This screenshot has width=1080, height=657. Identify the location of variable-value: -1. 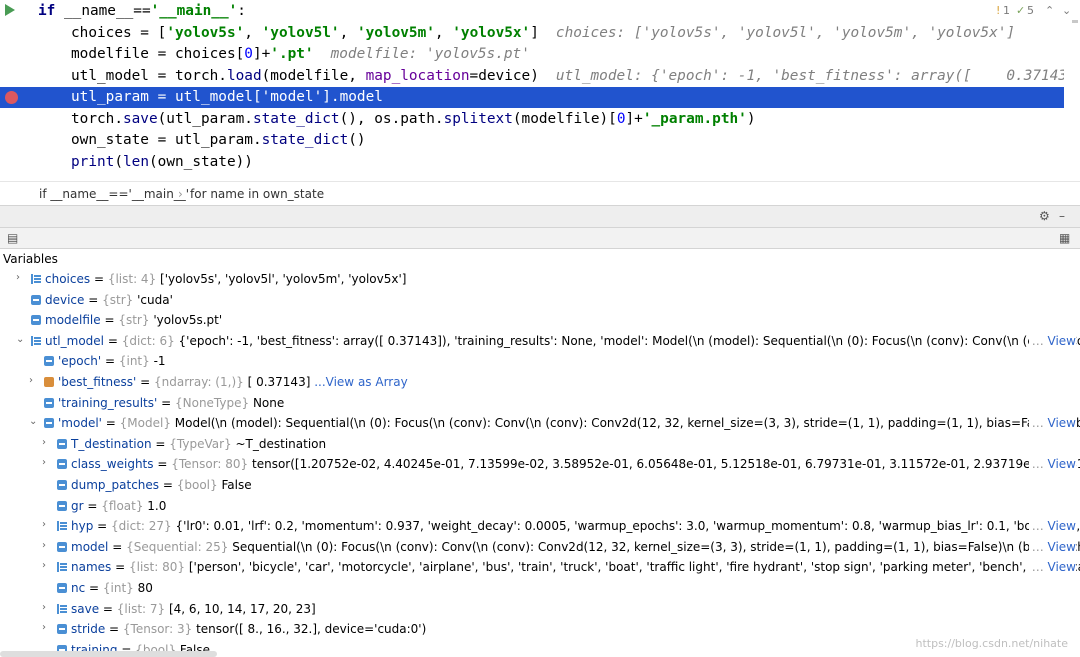
(159, 361).